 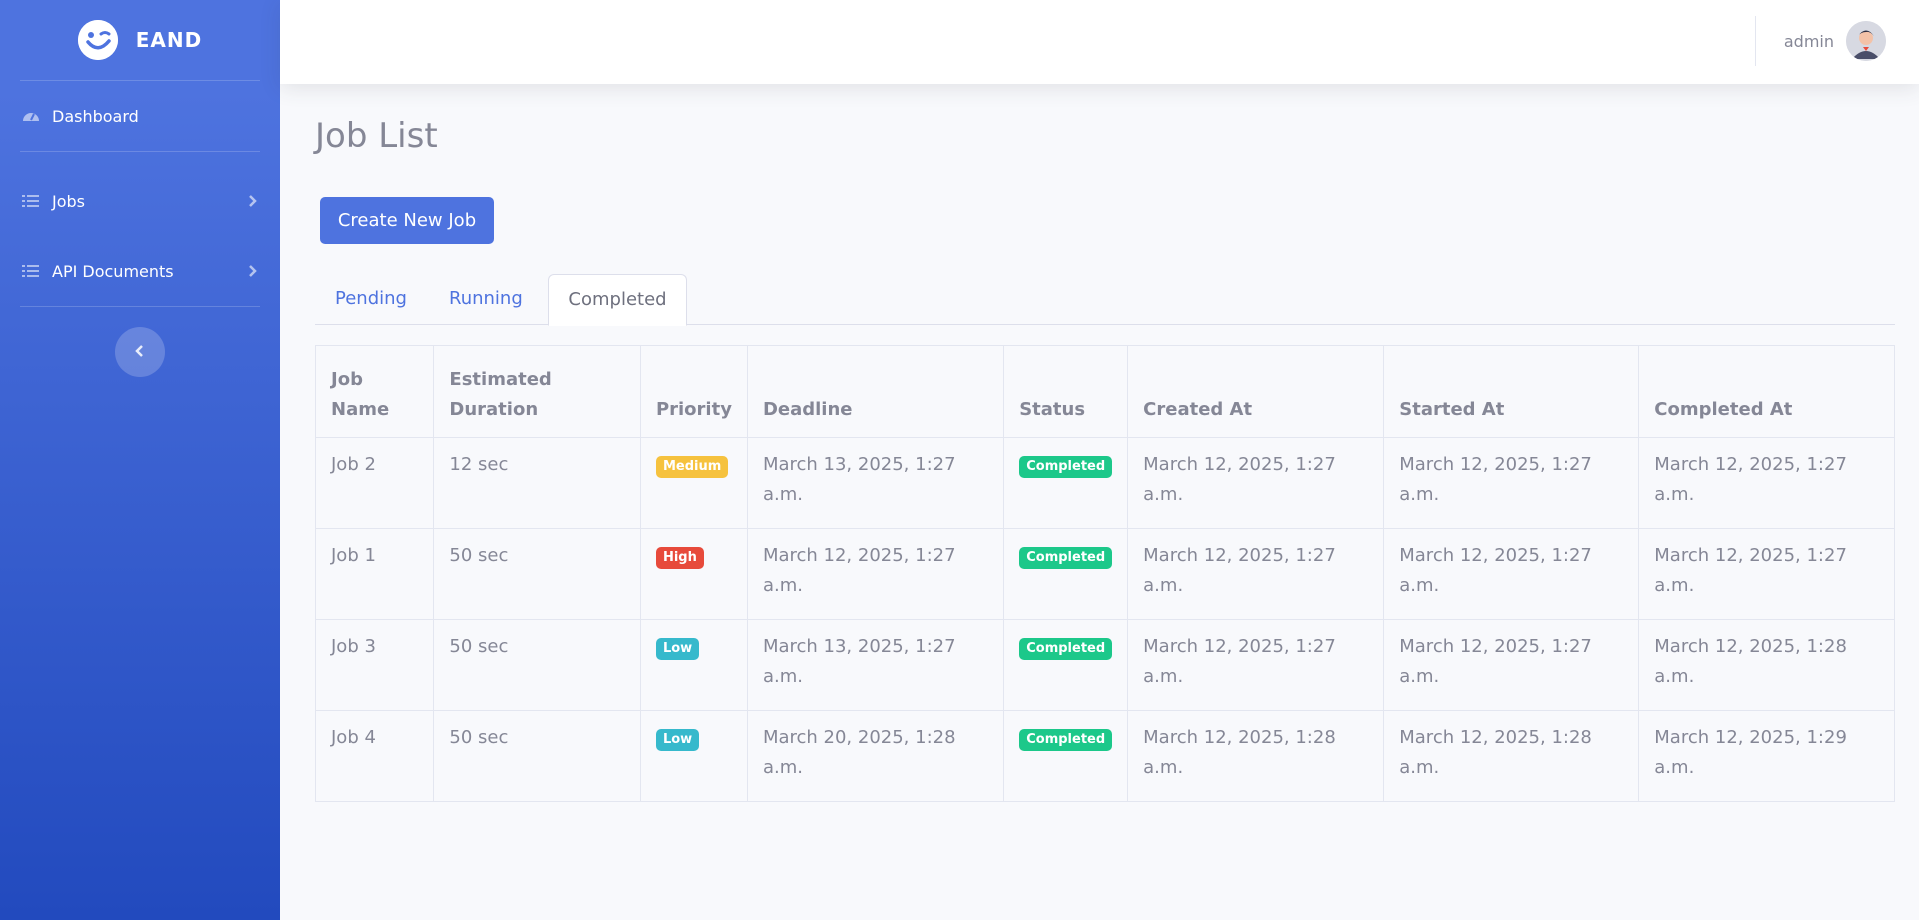 I want to click on chevron-left-icon, so click(x=140, y=352).